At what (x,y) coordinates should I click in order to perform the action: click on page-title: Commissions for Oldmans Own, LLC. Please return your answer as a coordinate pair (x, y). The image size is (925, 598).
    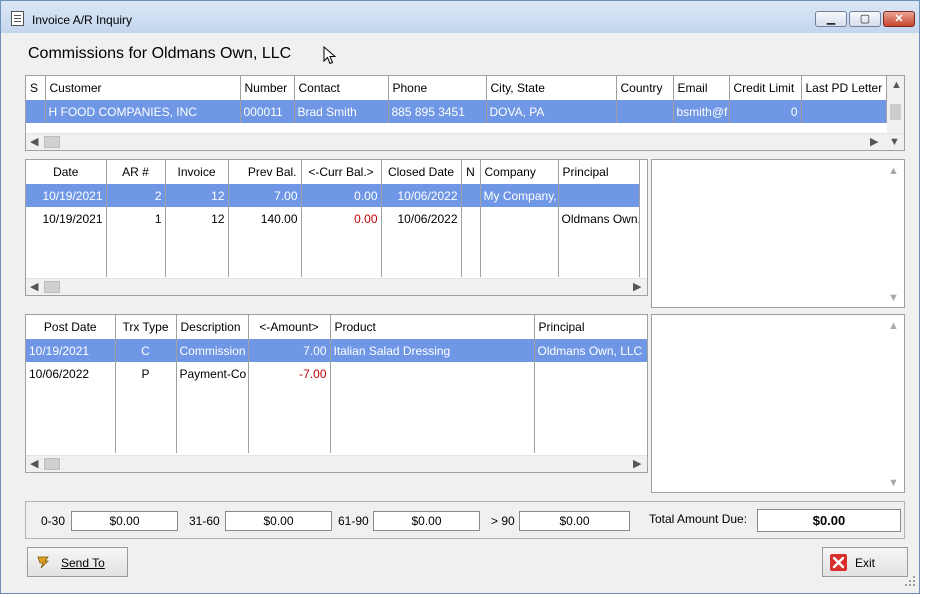
    Looking at the image, I should click on (160, 53).